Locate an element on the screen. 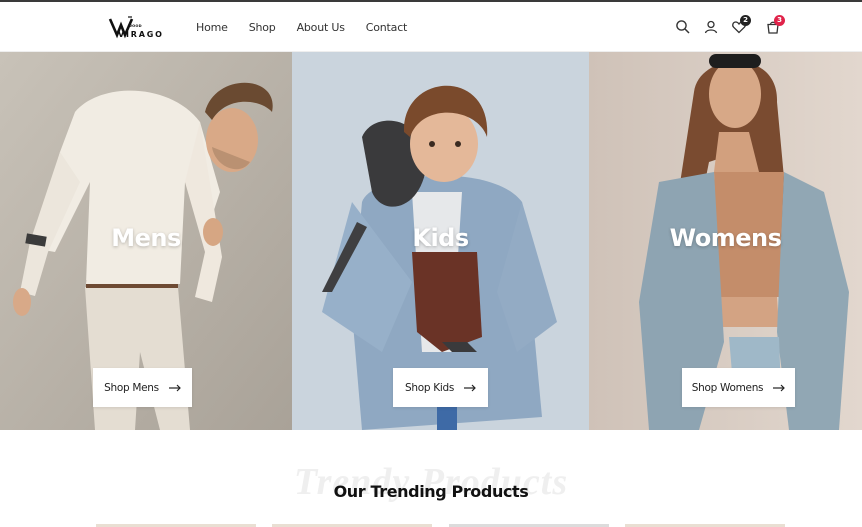 Image resolution: width=862 pixels, height=527 pixels. shop-mens-label: Shop Mens is located at coordinates (131, 387).